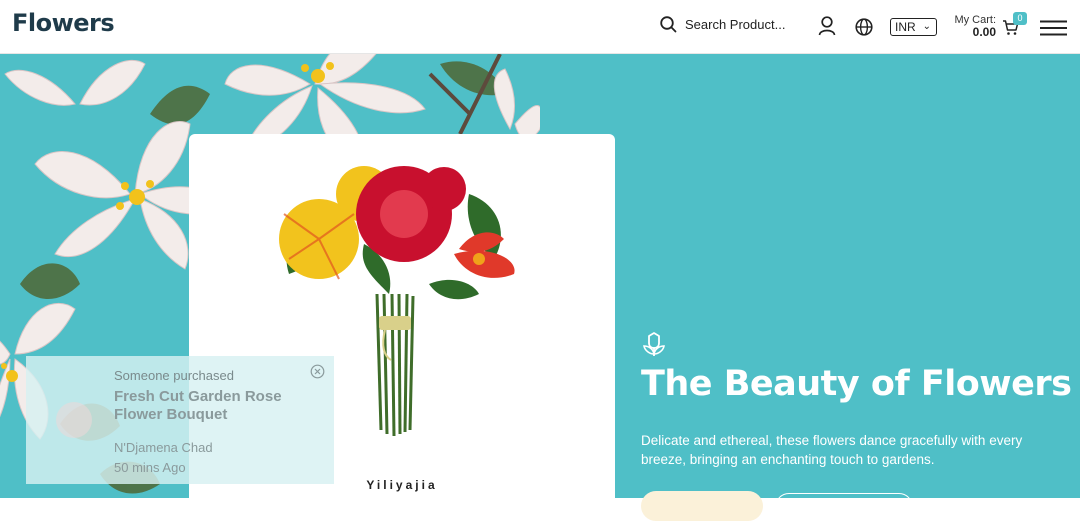 This screenshot has height=521, width=1080. Describe the element at coordinates (174, 375) in the screenshot. I see `purchase-label: Someone purchased` at that location.